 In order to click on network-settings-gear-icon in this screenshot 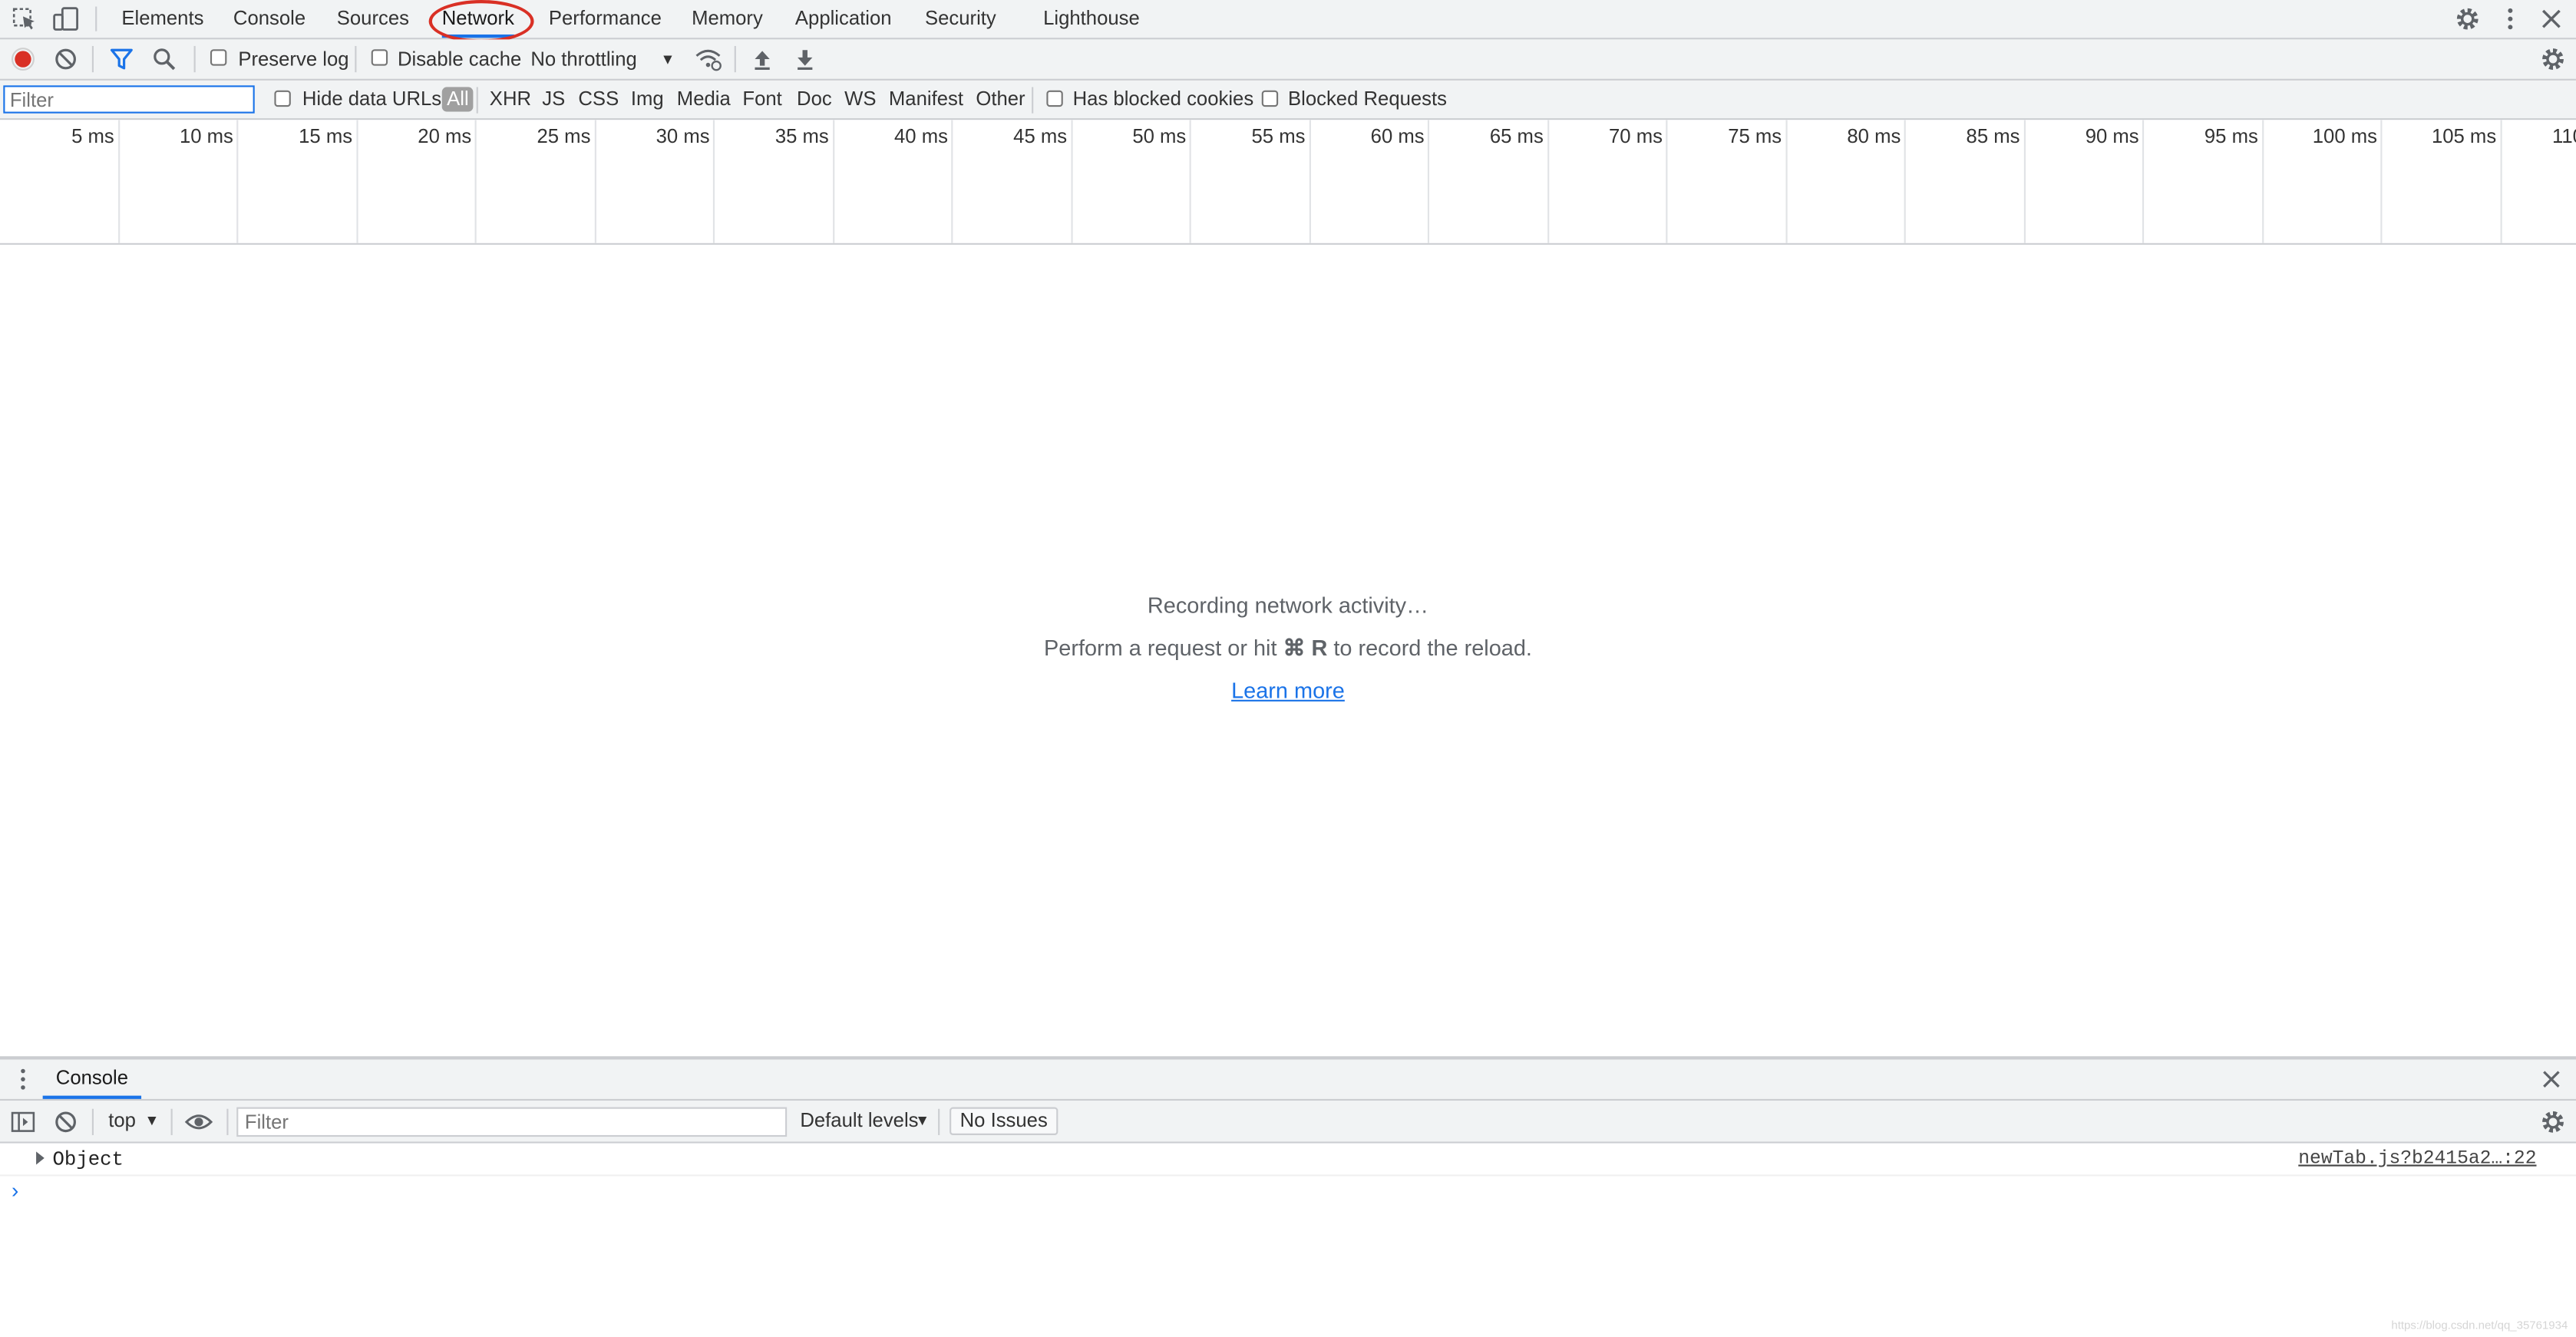, I will do `click(2553, 59)`.